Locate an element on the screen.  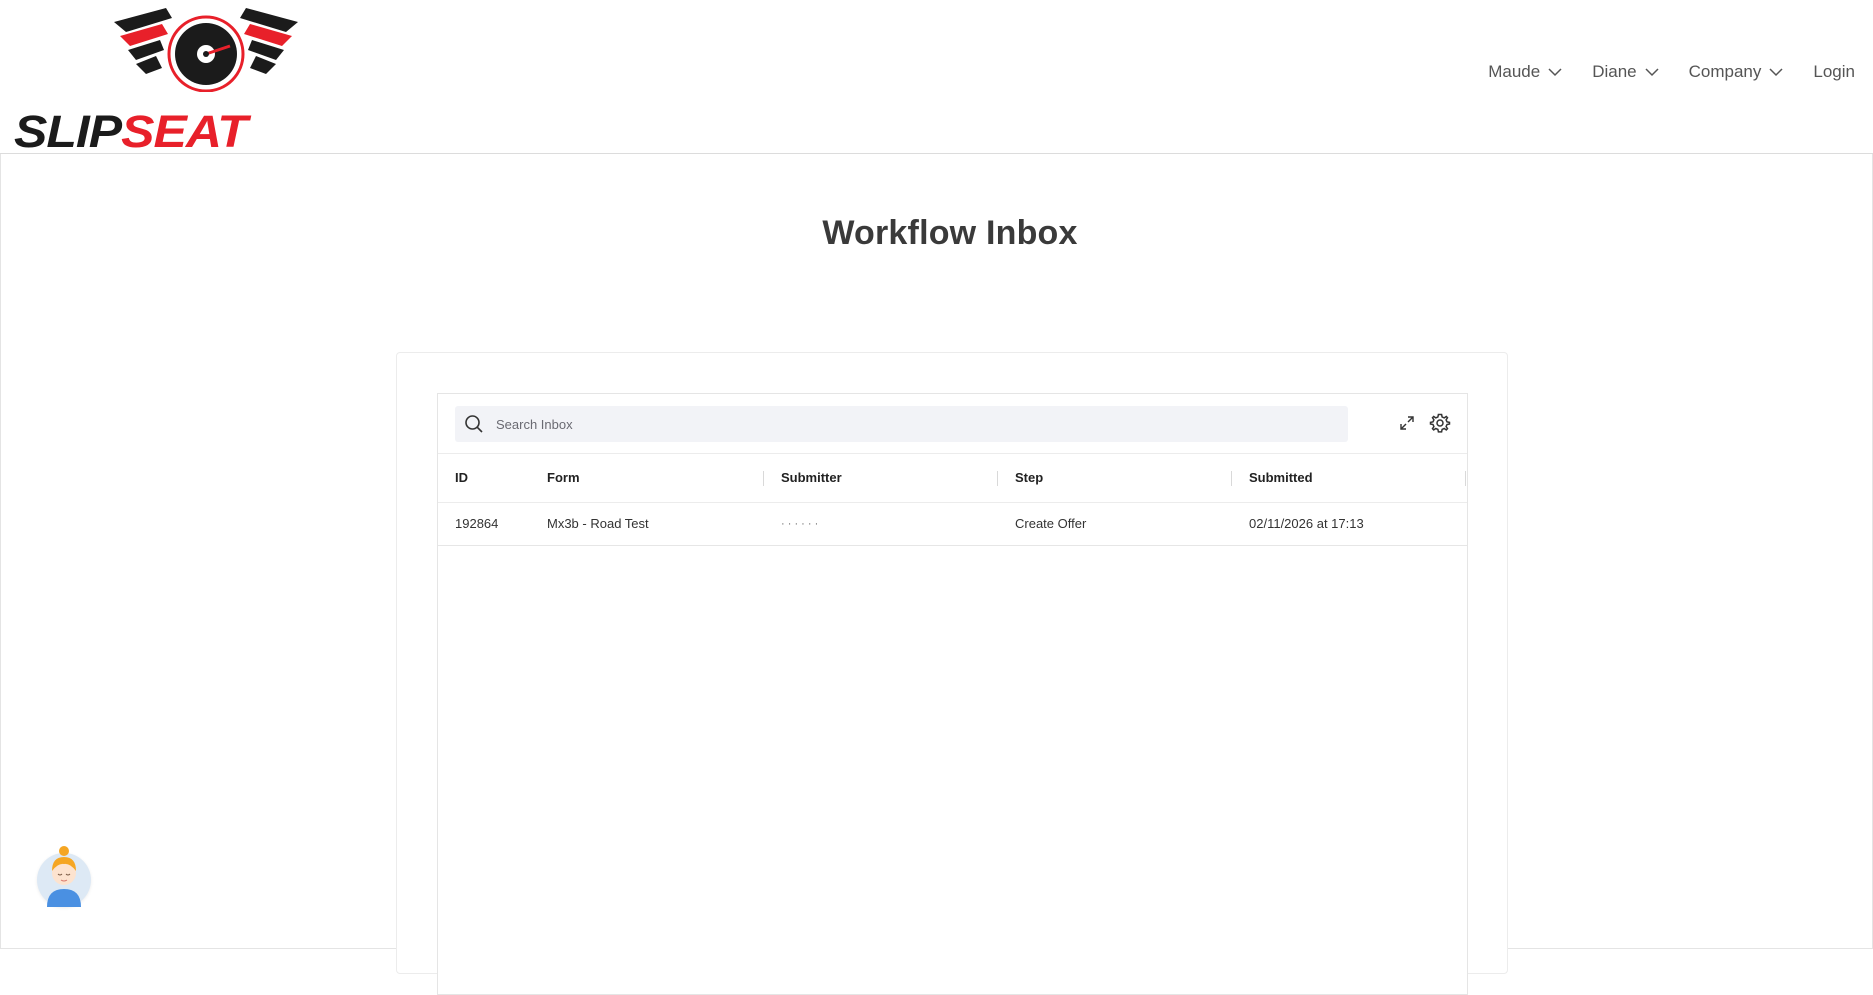
inbox-toolbar is located at coordinates (952, 424).